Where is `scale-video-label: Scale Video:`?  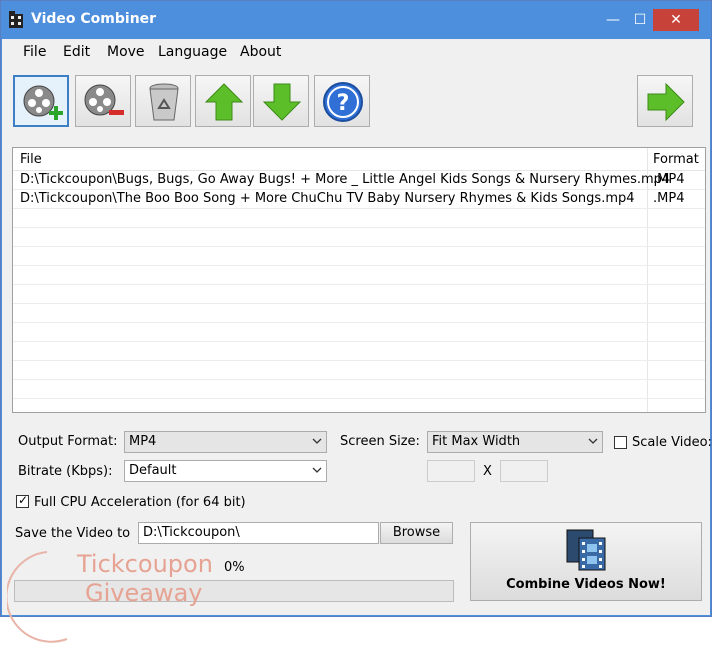
scale-video-label: Scale Video: is located at coordinates (672, 442).